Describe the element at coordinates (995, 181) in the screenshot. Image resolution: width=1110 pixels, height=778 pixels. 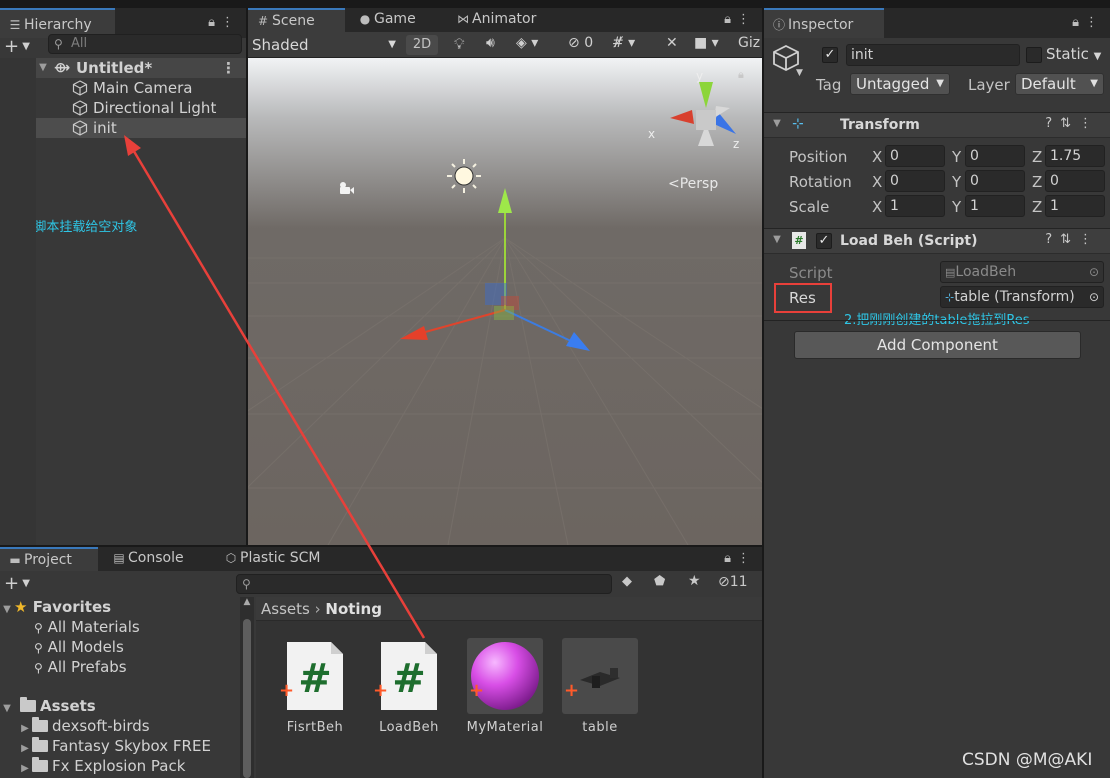
I see `rotation-y-field: 0` at that location.